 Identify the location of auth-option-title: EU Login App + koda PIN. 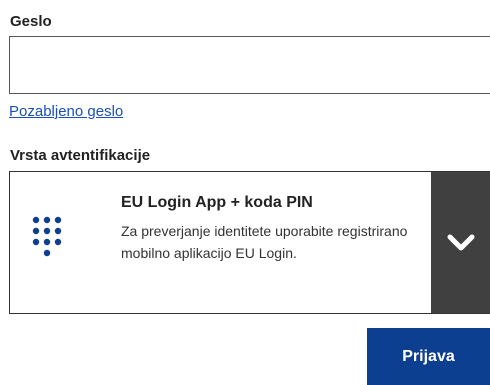
(217, 202).